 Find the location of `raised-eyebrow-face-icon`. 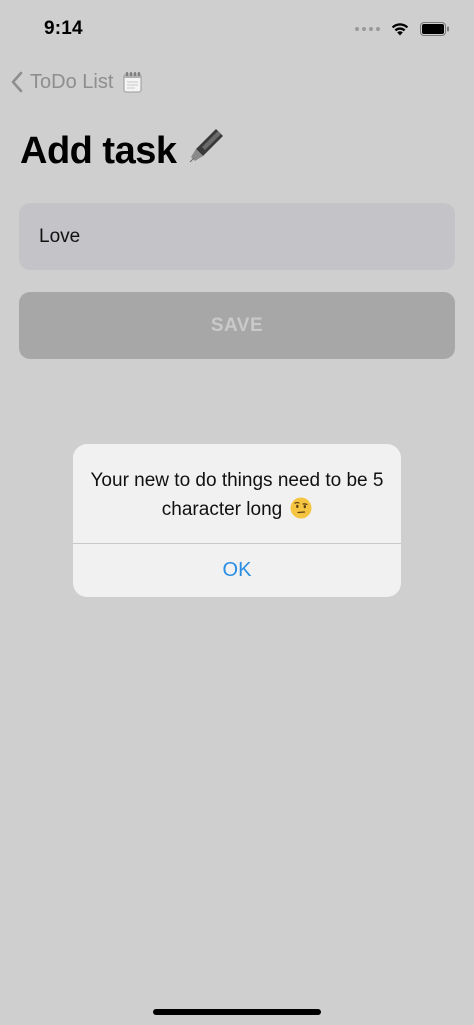

raised-eyebrow-face-icon is located at coordinates (301, 508).